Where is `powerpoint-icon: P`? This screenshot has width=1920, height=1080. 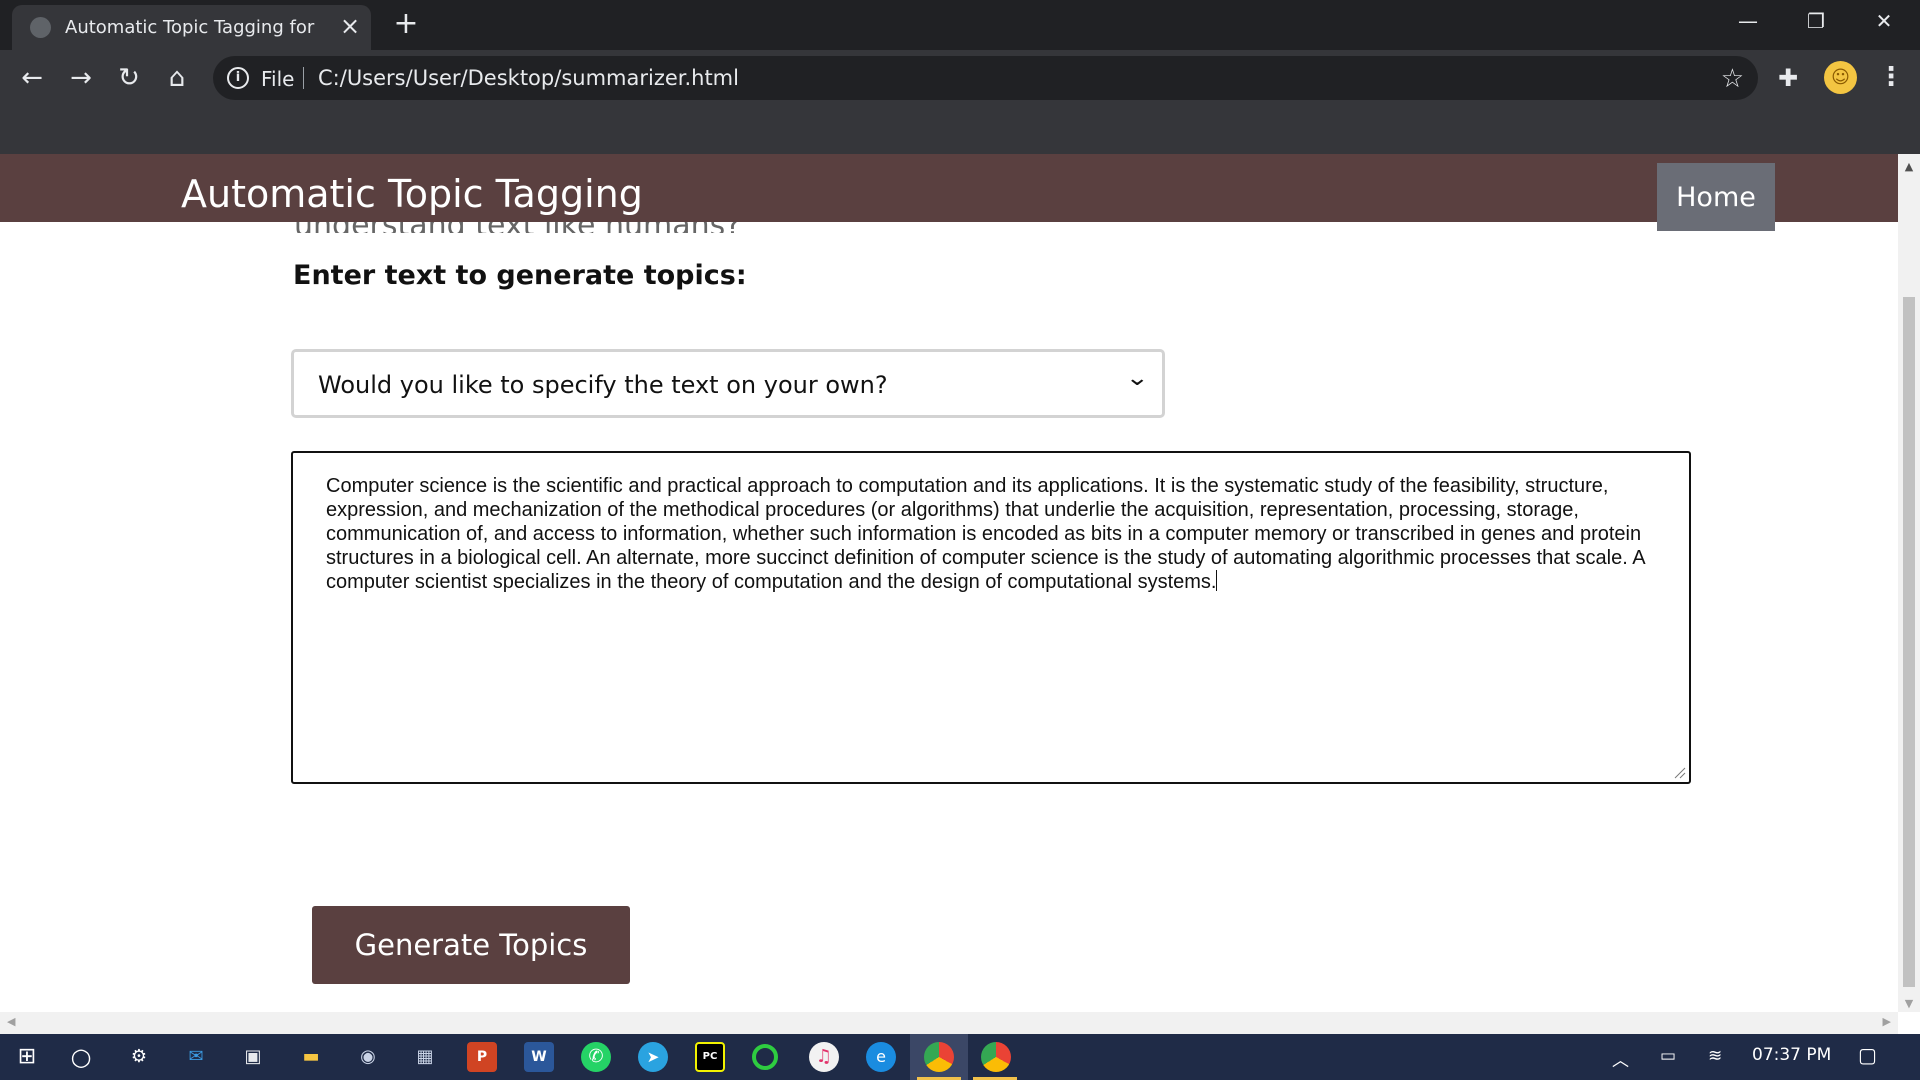
powerpoint-icon: P is located at coordinates (482, 1057).